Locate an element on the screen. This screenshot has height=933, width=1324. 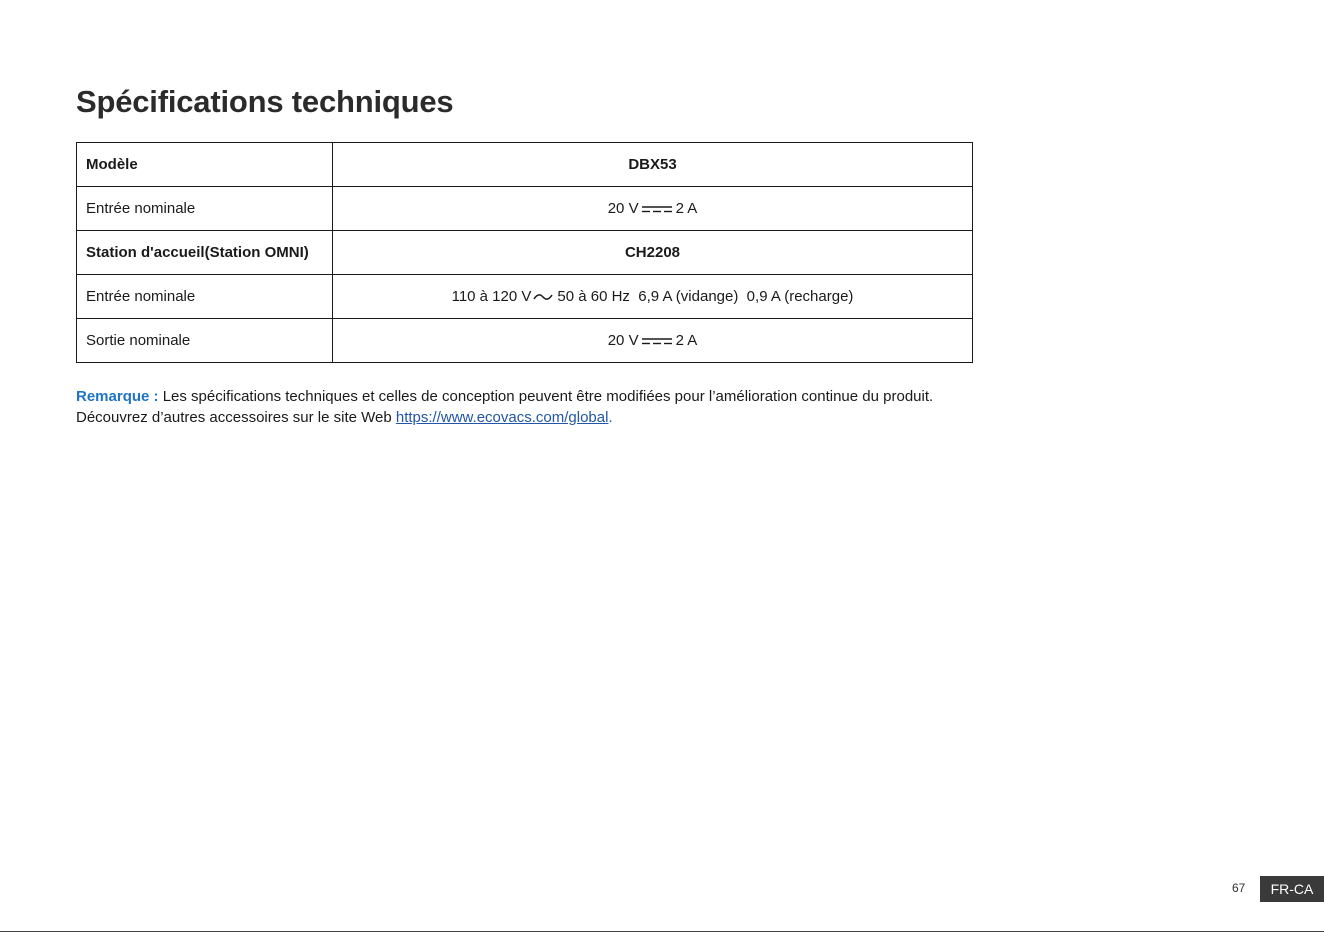
page-number: 67 is located at coordinates (1239, 888).